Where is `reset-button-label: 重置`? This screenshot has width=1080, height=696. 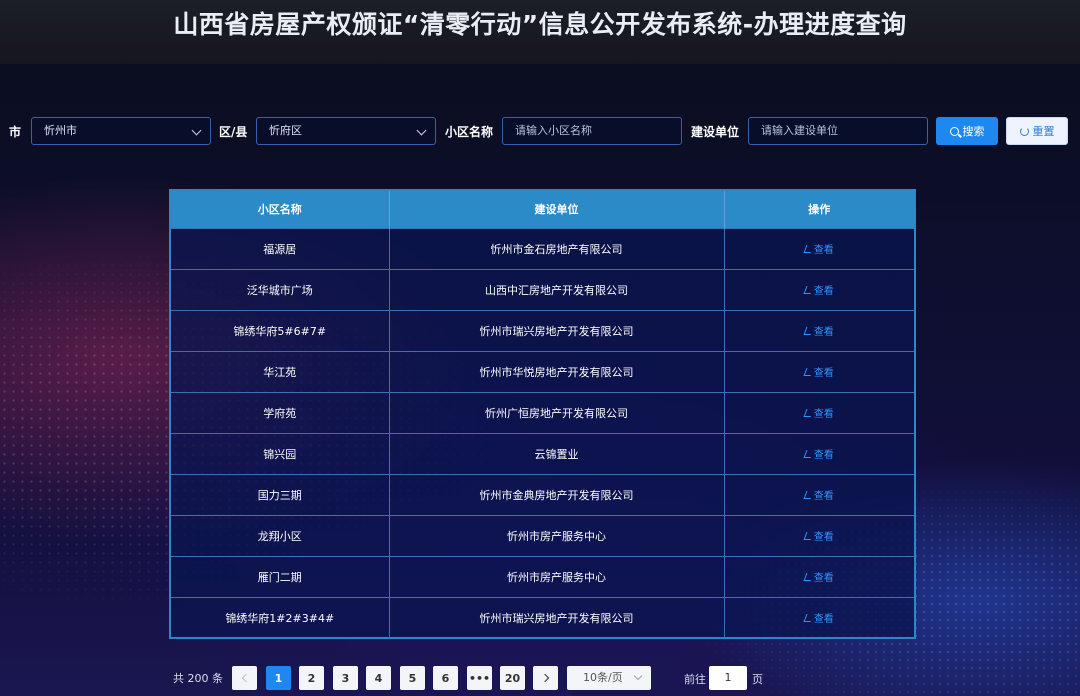 reset-button-label: 重置 is located at coordinates (1043, 131).